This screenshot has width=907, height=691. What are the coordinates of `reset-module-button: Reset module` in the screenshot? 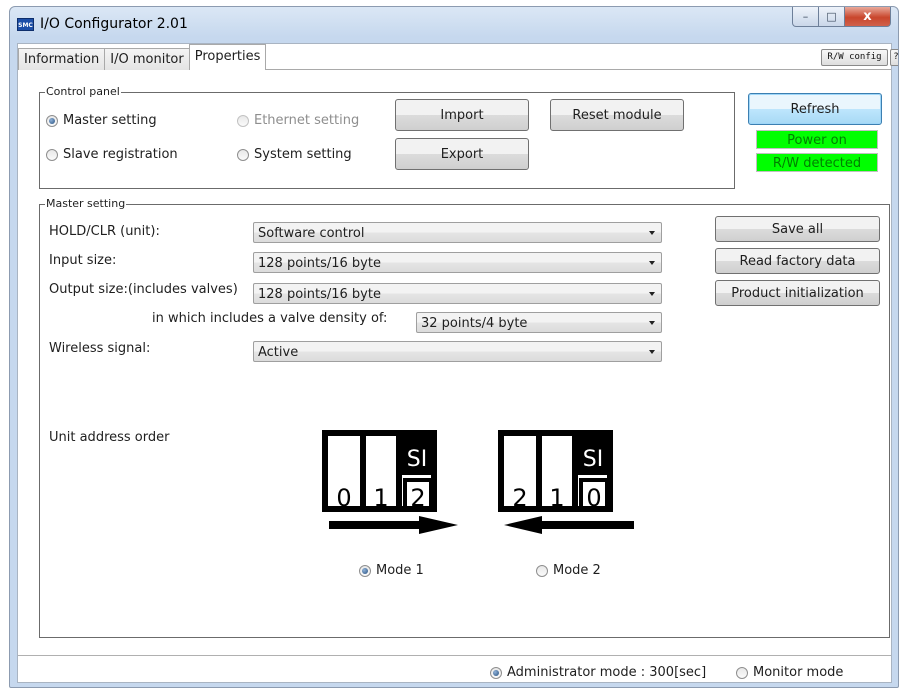 It's located at (617, 115).